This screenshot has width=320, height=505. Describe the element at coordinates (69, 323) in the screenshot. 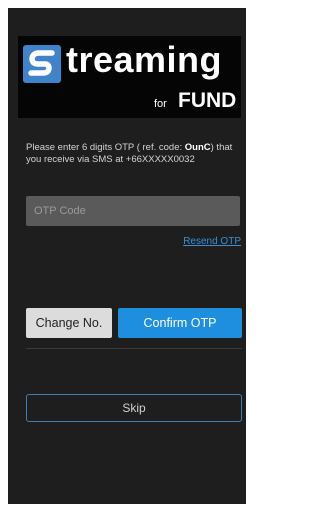

I see `change-number-button: Change No.` at that location.